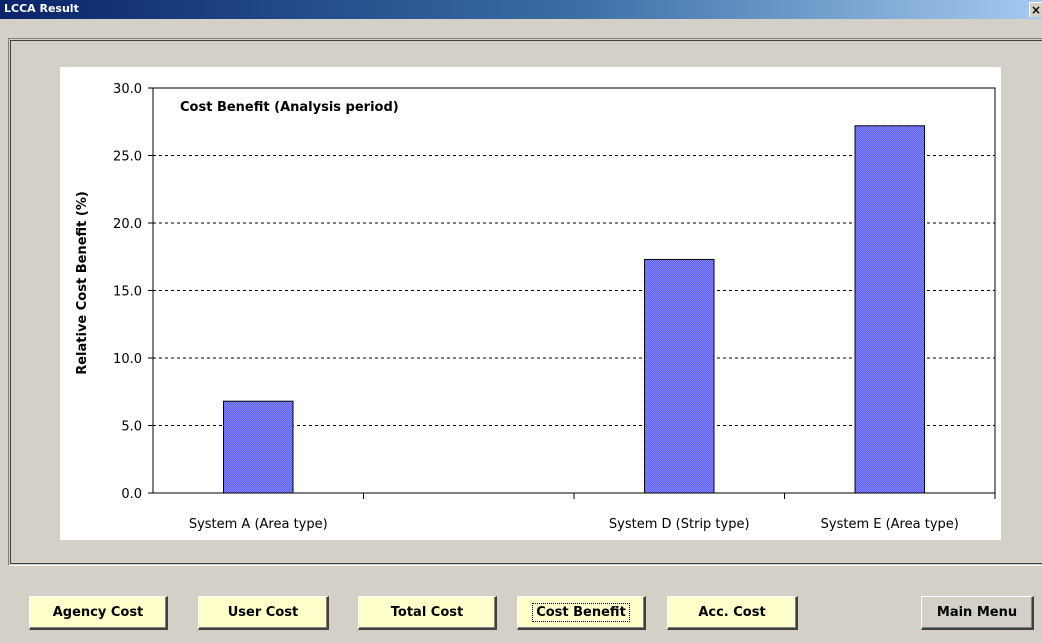 The height and width of the screenshot is (643, 1042). I want to click on x-tick-label: System D (Strip type), so click(679, 524).